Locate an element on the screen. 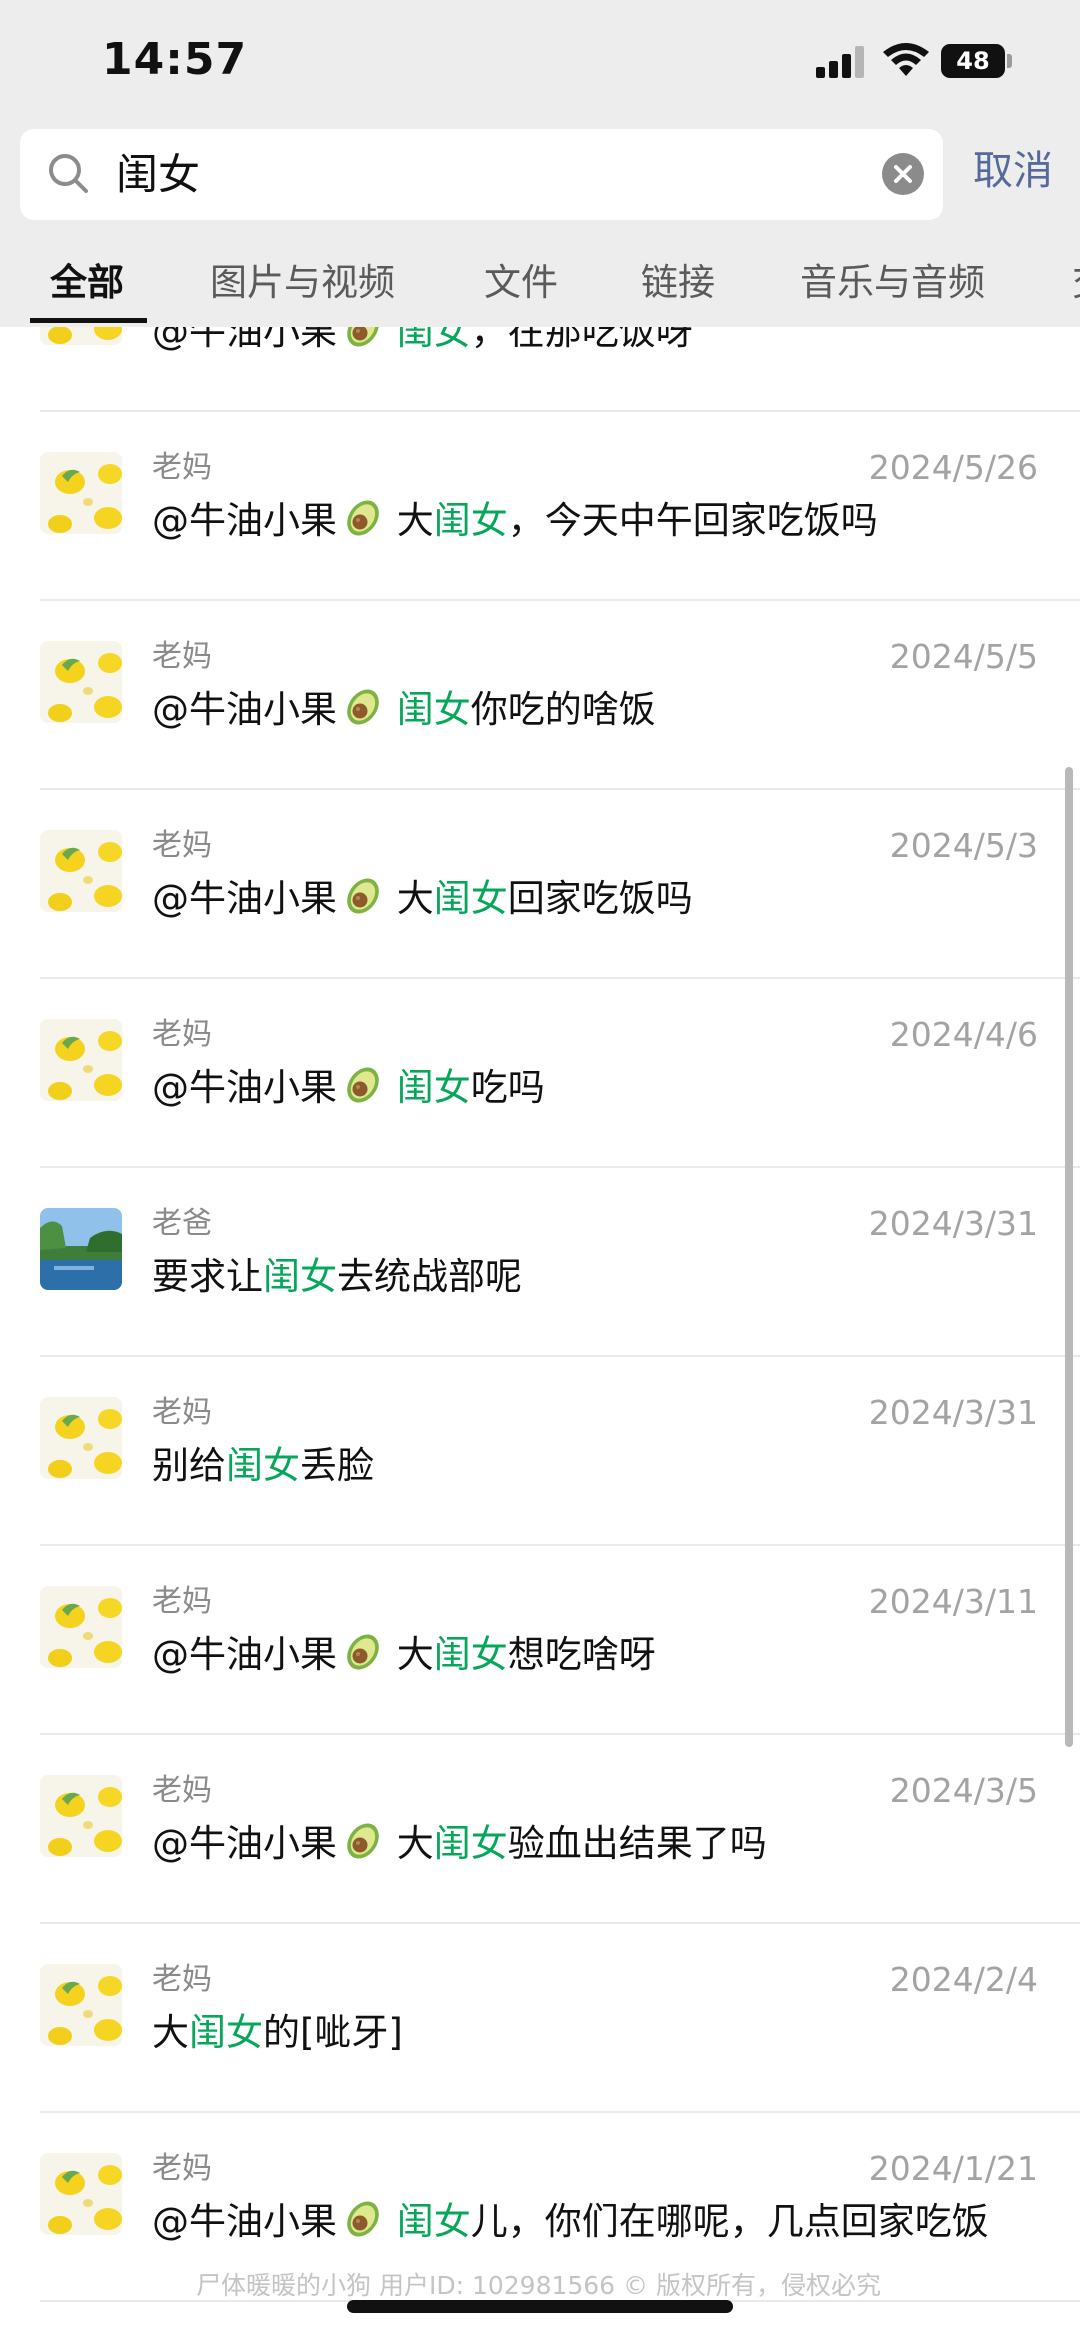 Image resolution: width=1080 pixels, height=2336 pixels. list-item: 老妈 2024/3/5 @牛油小果 大闺女验血出结果了吗 is located at coordinates (540, 1829).